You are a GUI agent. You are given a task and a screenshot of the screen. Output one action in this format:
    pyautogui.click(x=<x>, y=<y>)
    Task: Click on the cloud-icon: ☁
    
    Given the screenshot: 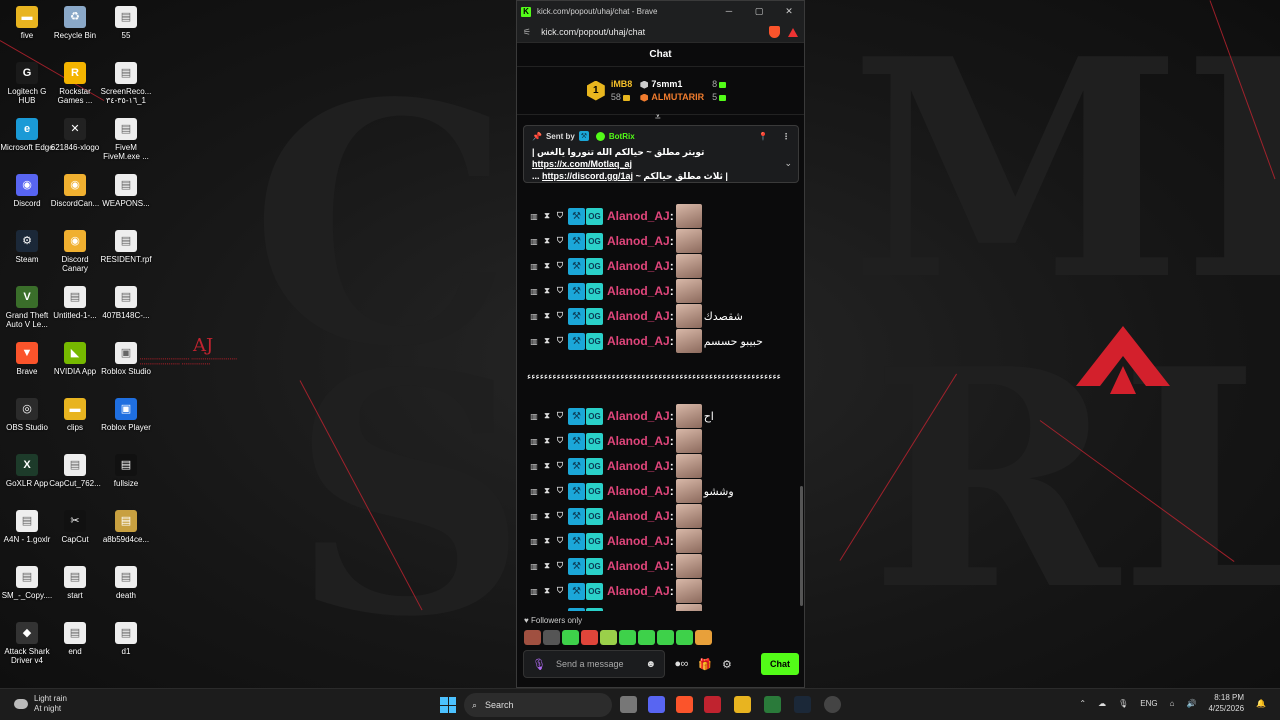 What is the action you would take?
    pyautogui.click(x=1102, y=703)
    